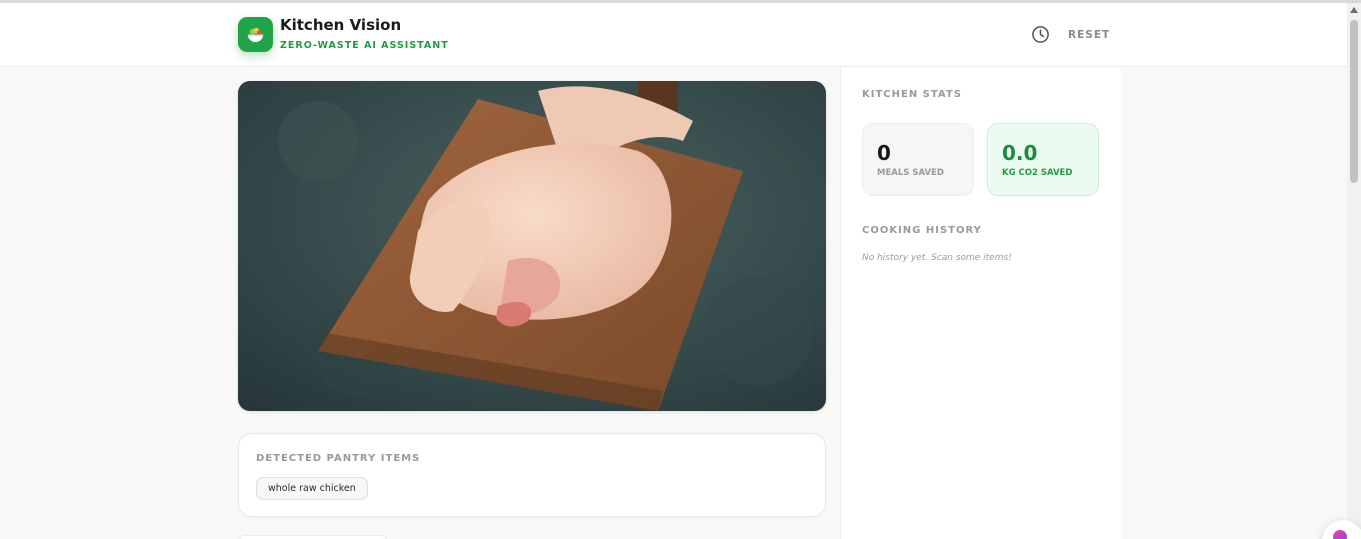 The height and width of the screenshot is (539, 1361). I want to click on meals-saved-label: MEALS SAVED, so click(910, 173).